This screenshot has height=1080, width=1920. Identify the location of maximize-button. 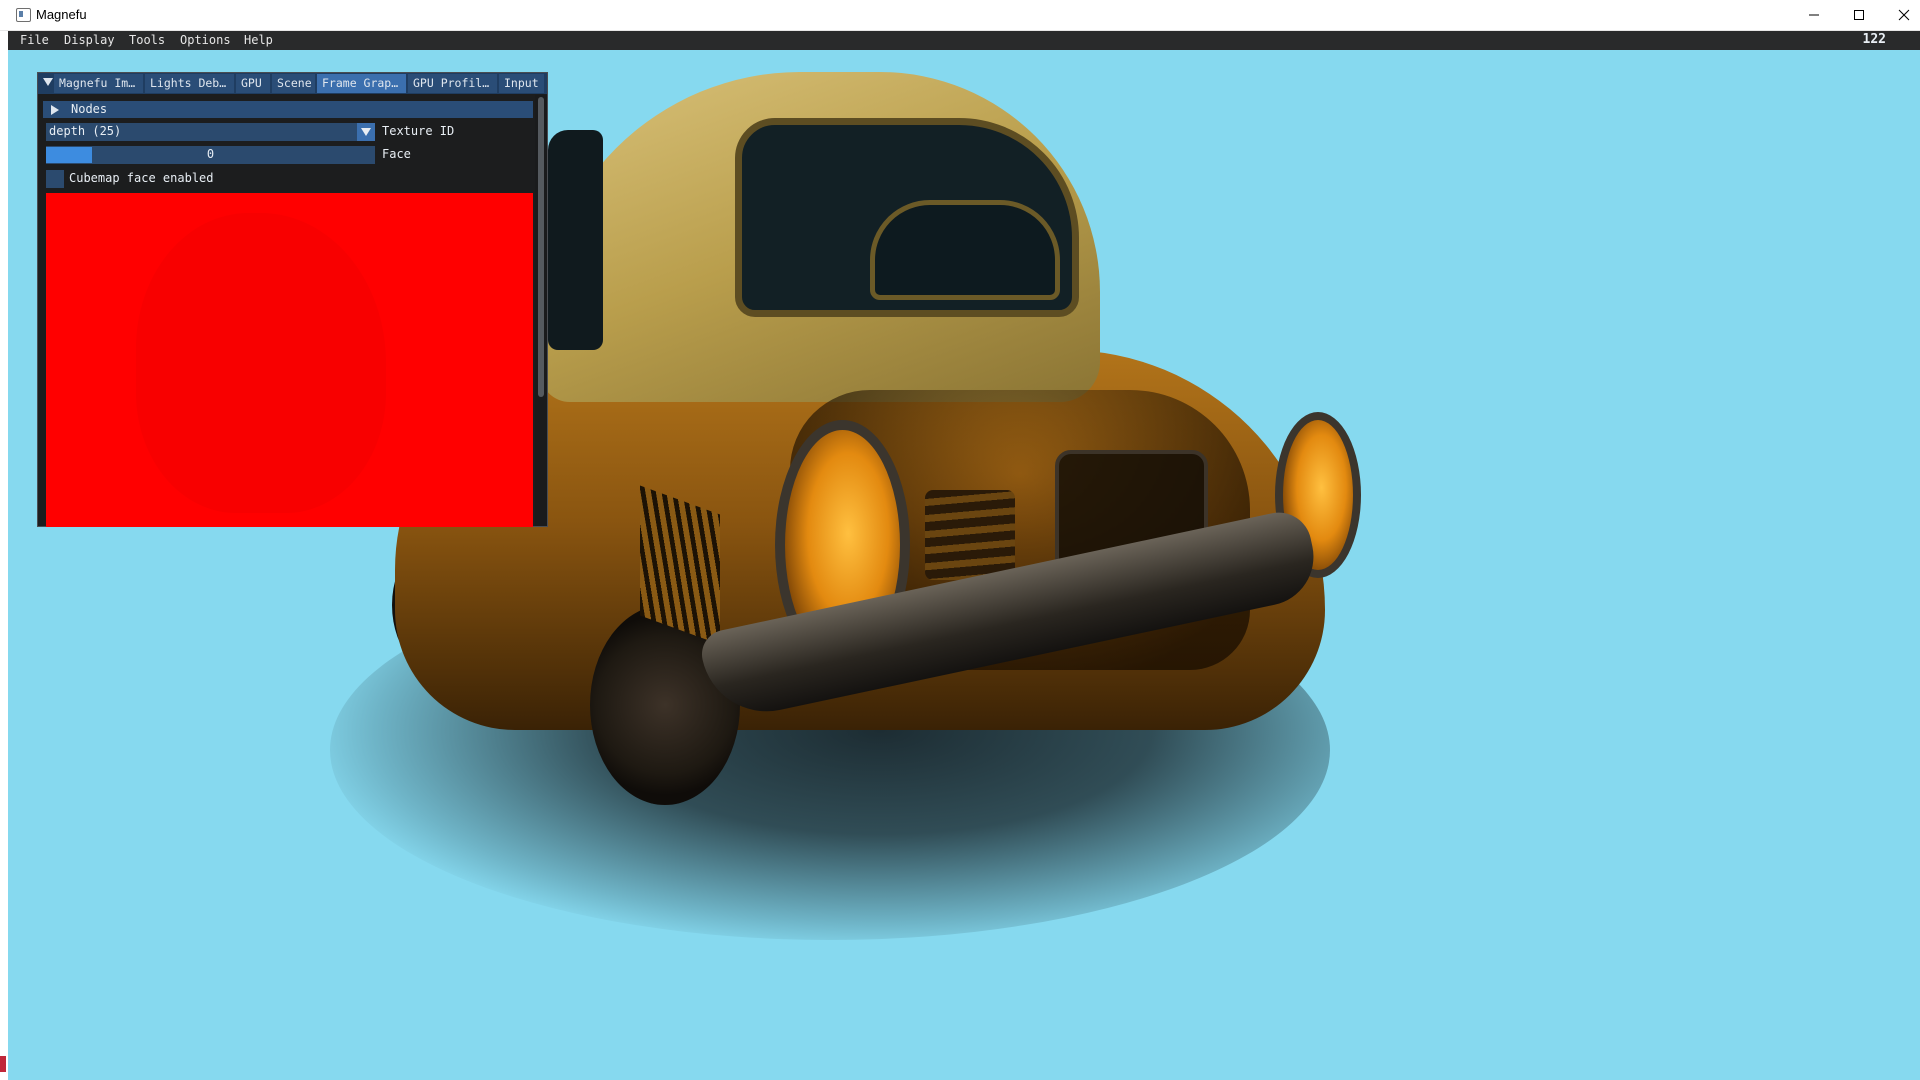
(1859, 15).